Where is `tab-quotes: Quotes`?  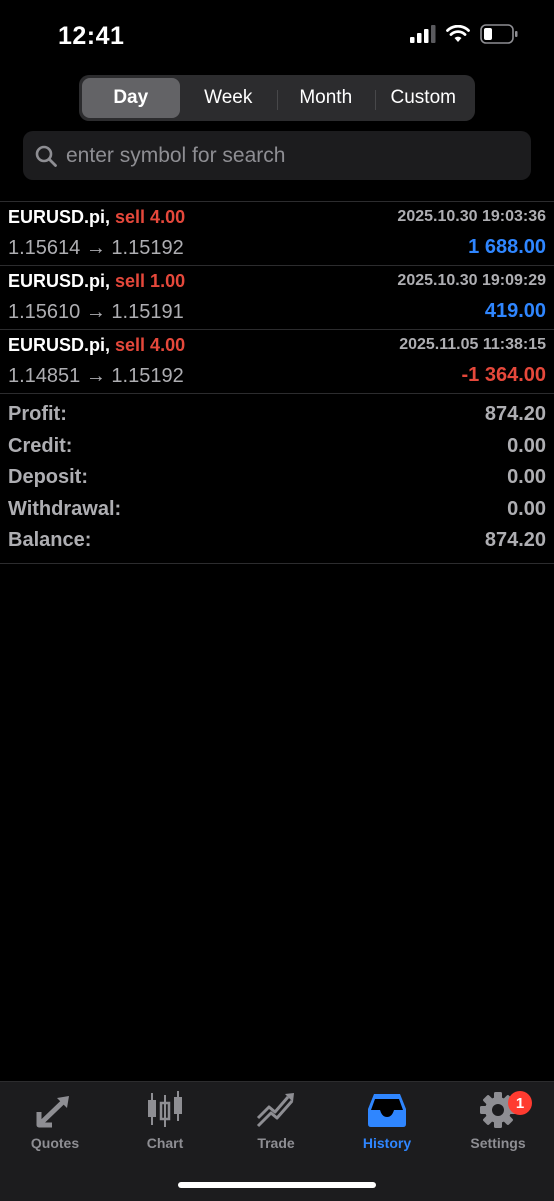
tab-quotes: Quotes is located at coordinates (55, 1120).